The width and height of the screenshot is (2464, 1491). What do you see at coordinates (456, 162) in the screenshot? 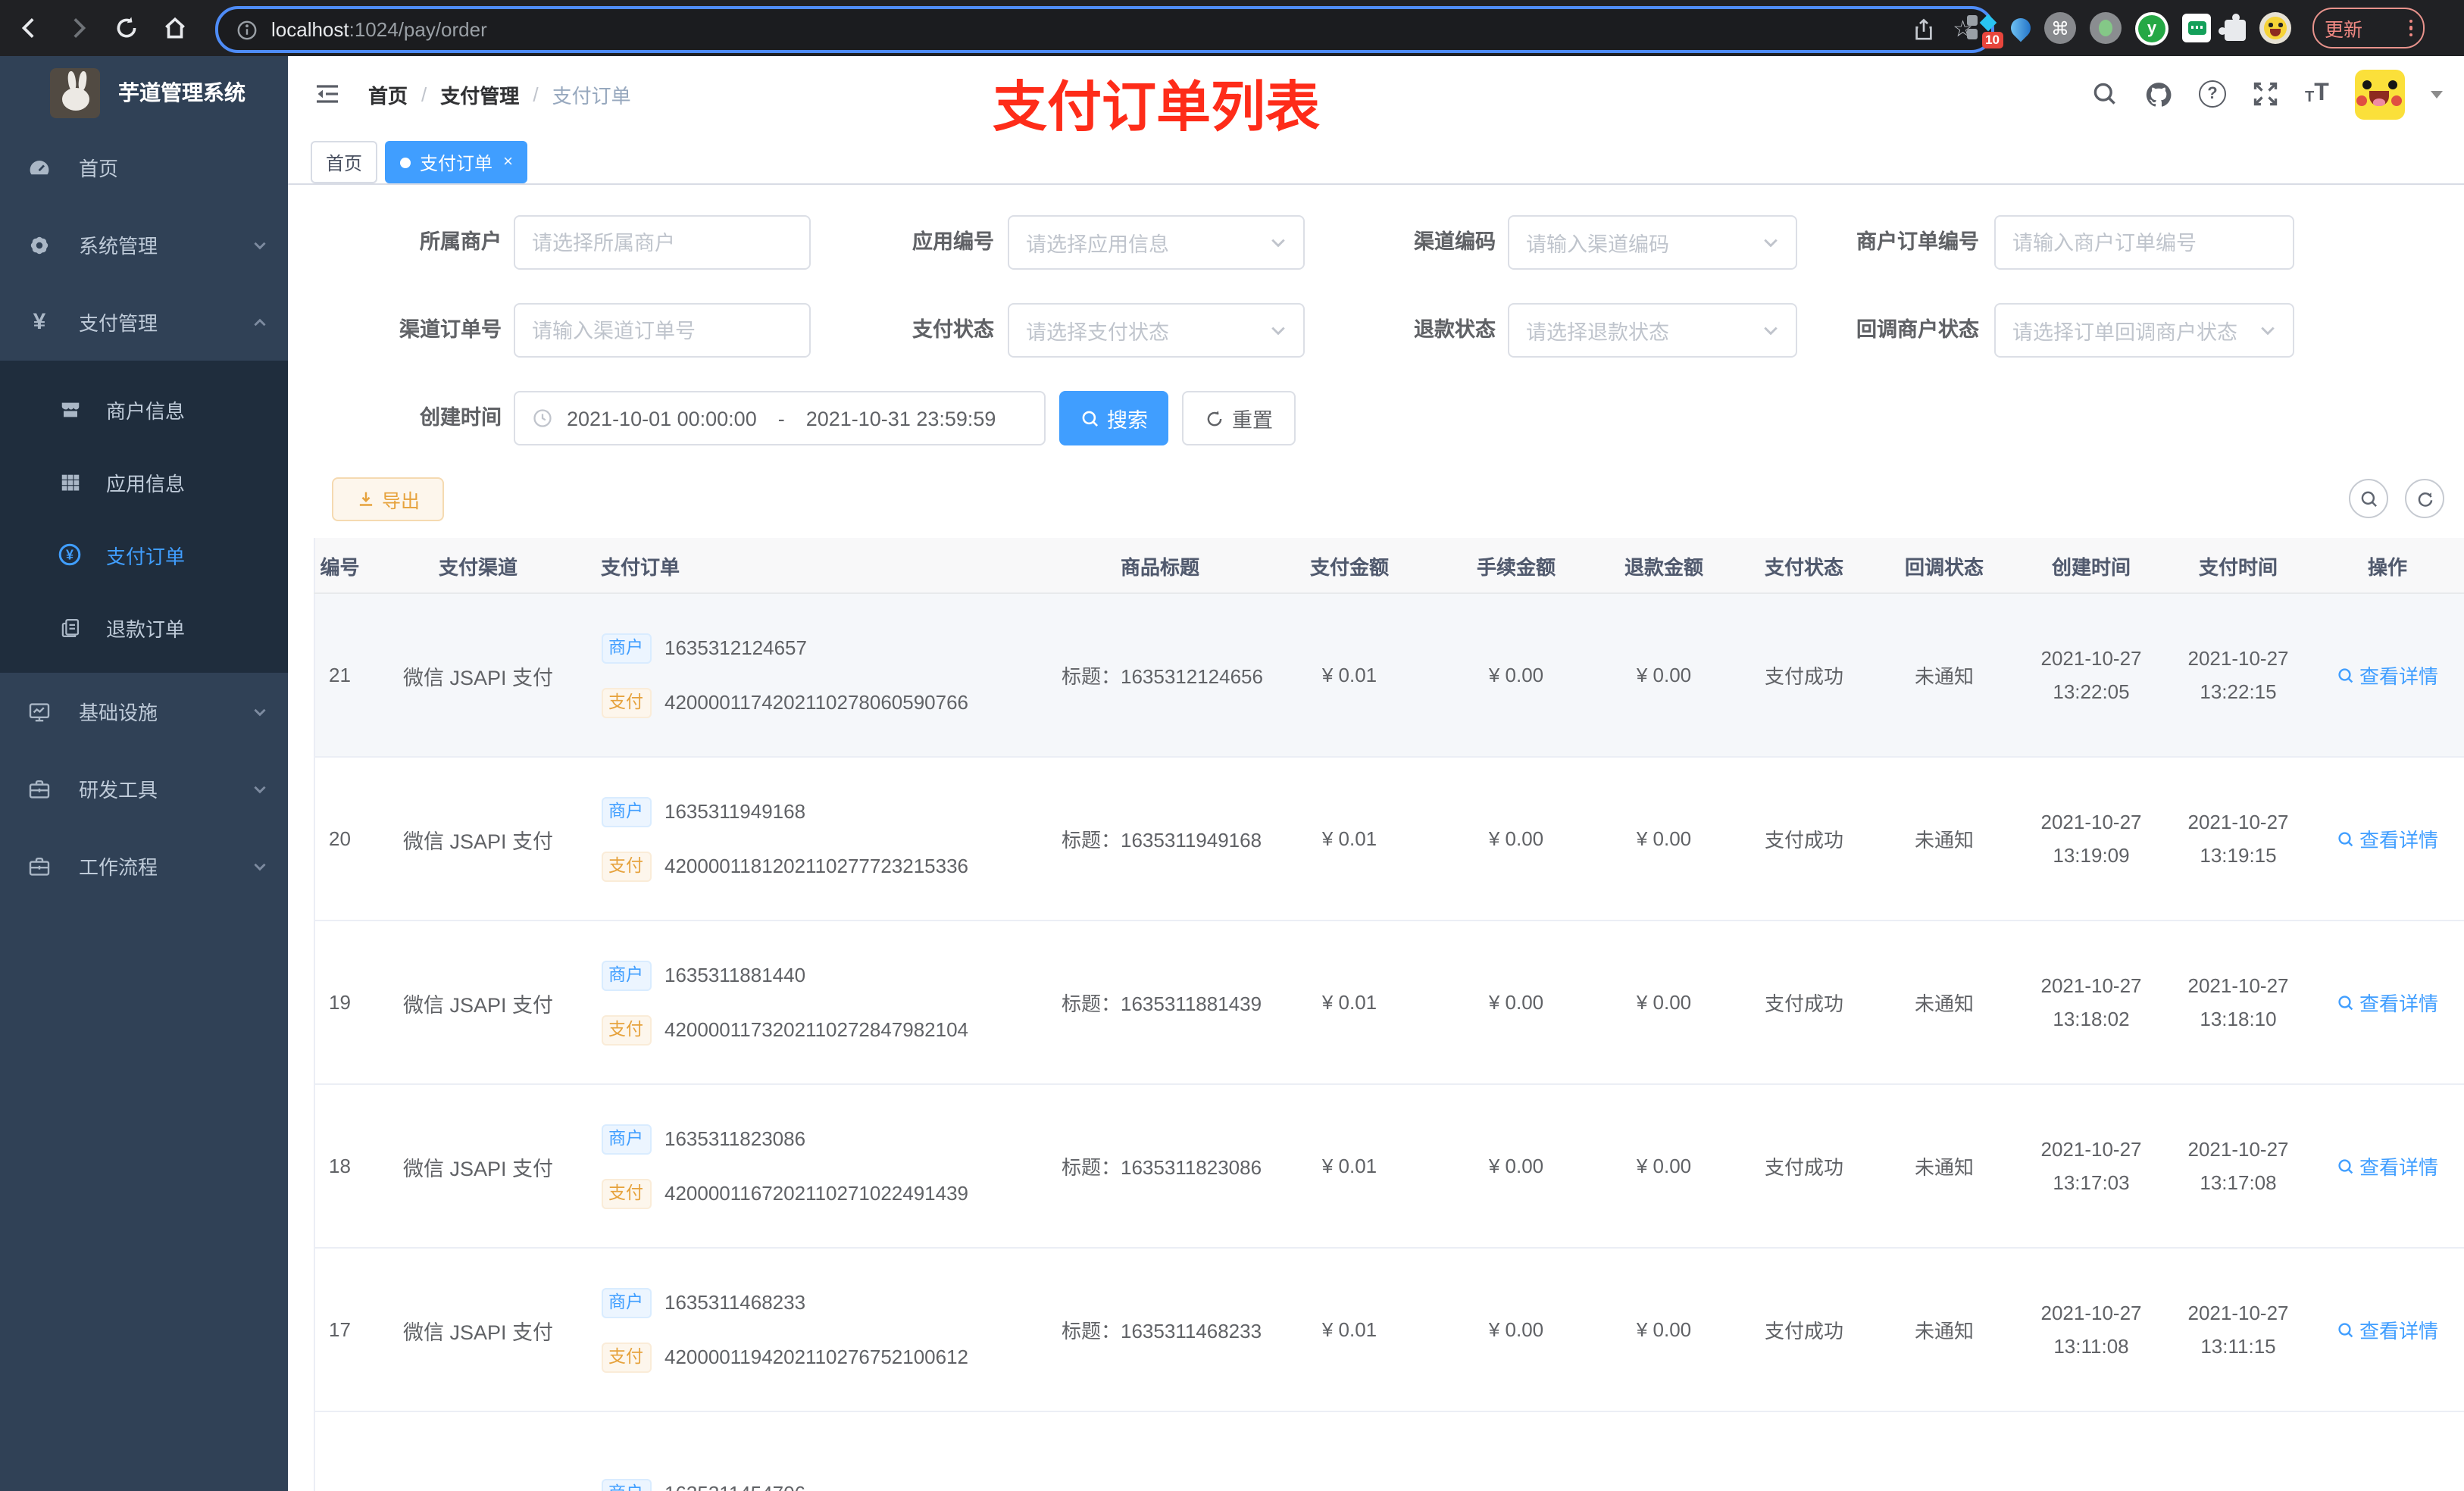
I see `tab-pay-order: 支付订单 ×` at bounding box center [456, 162].